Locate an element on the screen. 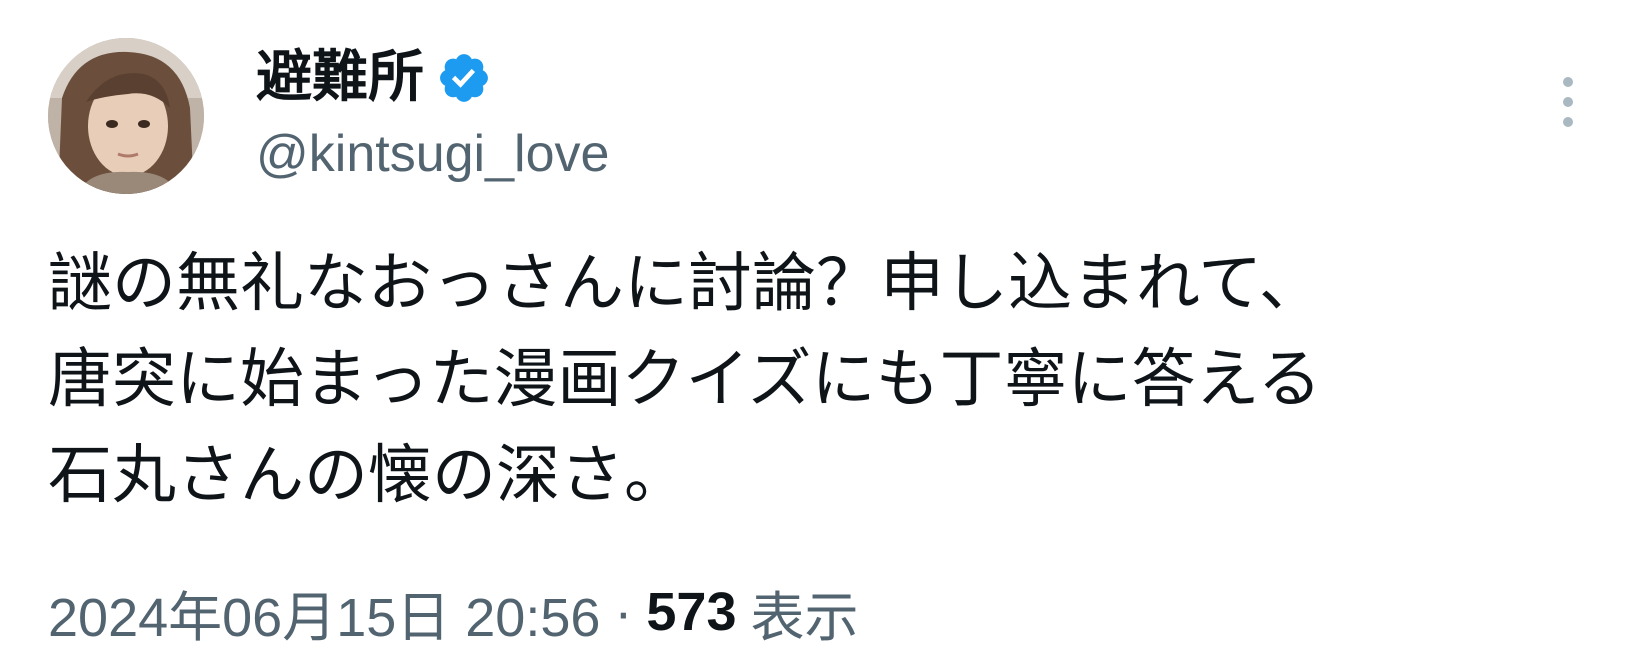  author-row: 避難所 is located at coordinates (374, 78).